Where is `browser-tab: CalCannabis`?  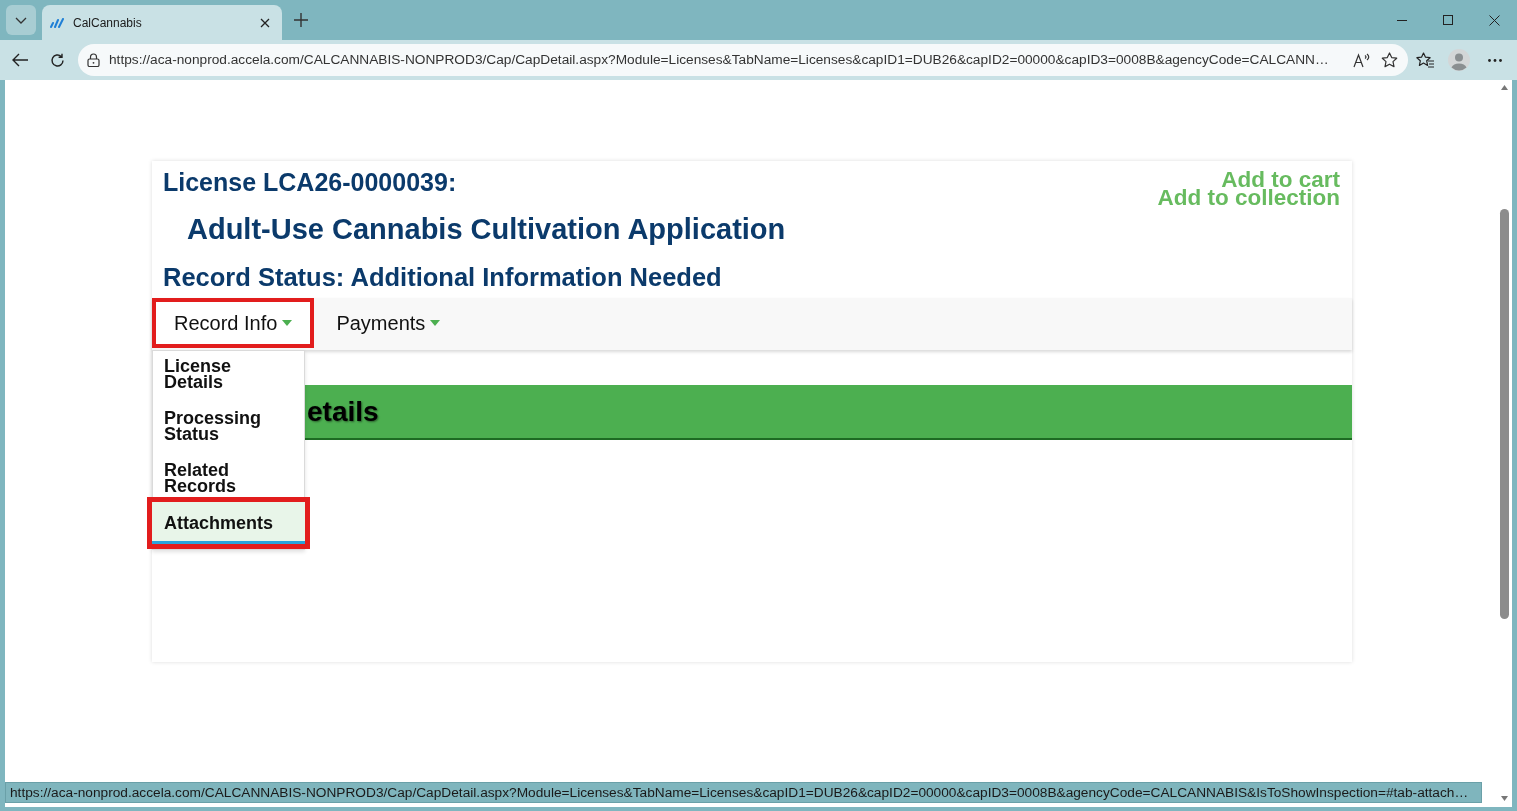 browser-tab: CalCannabis is located at coordinates (162, 22).